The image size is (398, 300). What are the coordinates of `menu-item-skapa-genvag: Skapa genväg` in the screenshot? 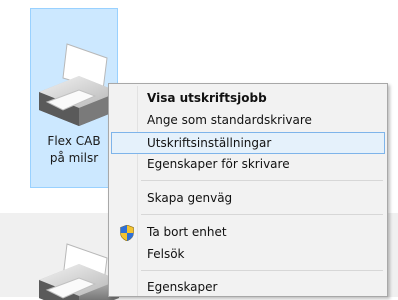 It's located at (248, 199).